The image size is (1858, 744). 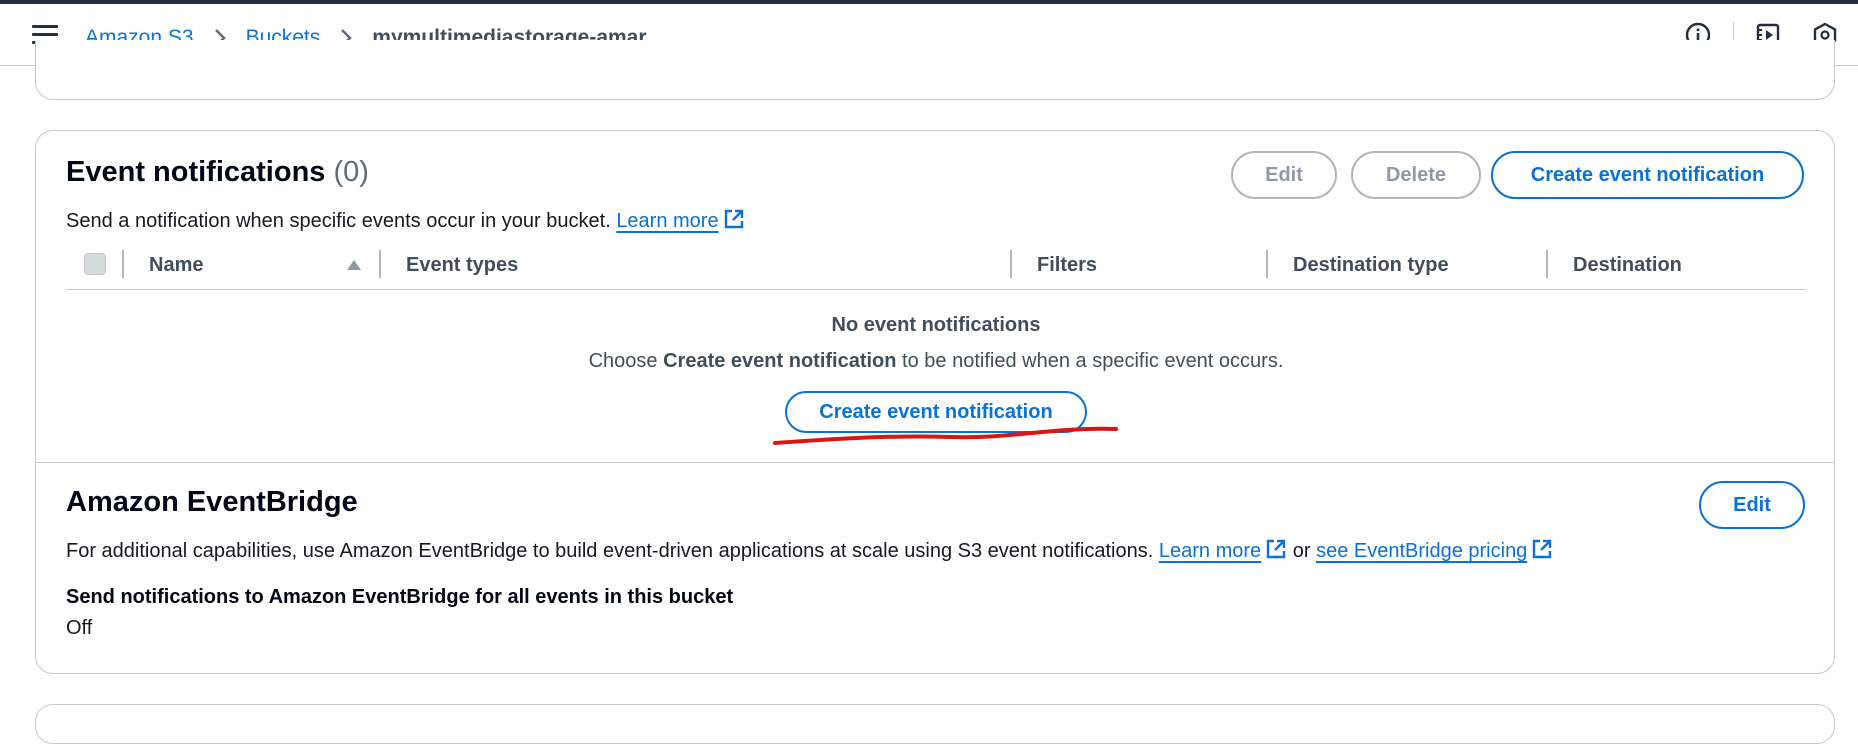 I want to click on eventbridge-pricing-link: see EventBridge pricing, so click(x=1421, y=551).